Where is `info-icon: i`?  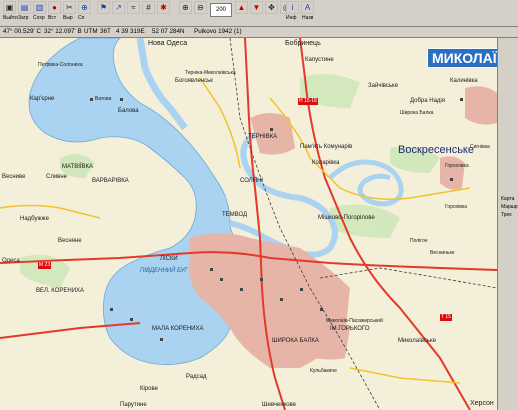
info-icon: i is located at coordinates (292, 7).